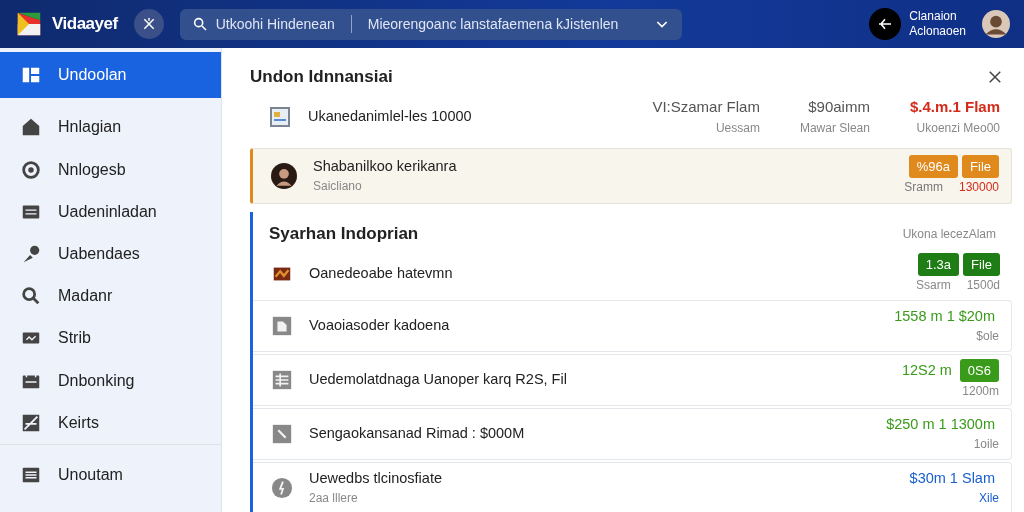 The height and width of the screenshot is (512, 1024). What do you see at coordinates (949, 234) in the screenshot?
I see `section-note: Ukona lecezAlam` at bounding box center [949, 234].